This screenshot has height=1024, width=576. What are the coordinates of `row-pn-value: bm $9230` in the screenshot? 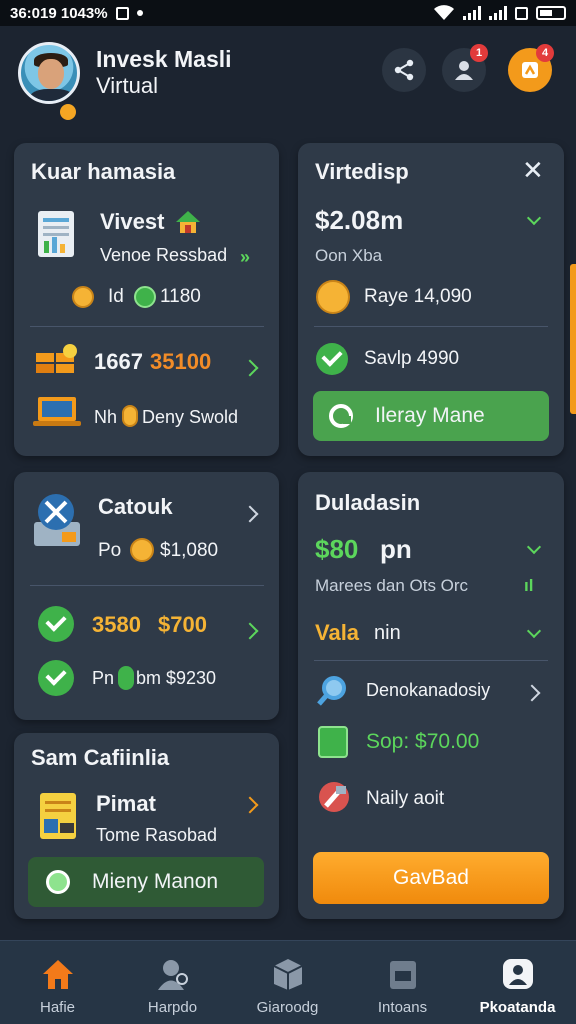 It's located at (176, 678).